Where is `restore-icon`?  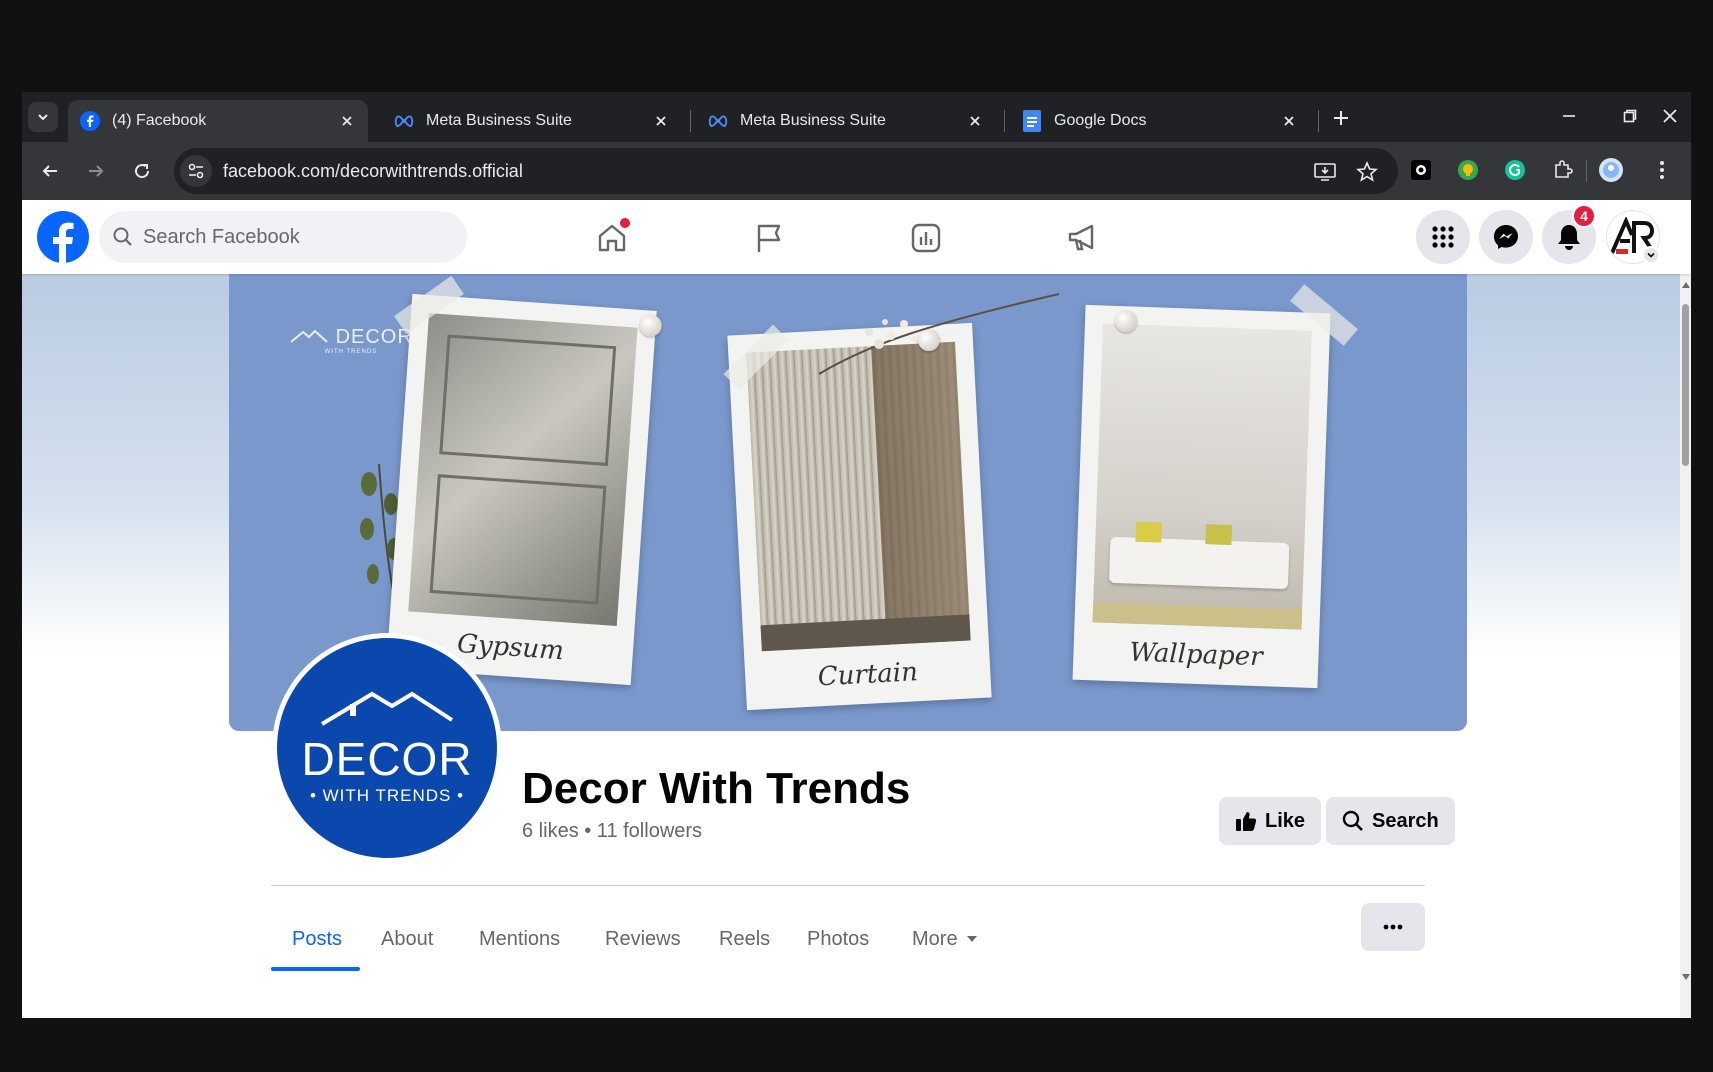 restore-icon is located at coordinates (1630, 116).